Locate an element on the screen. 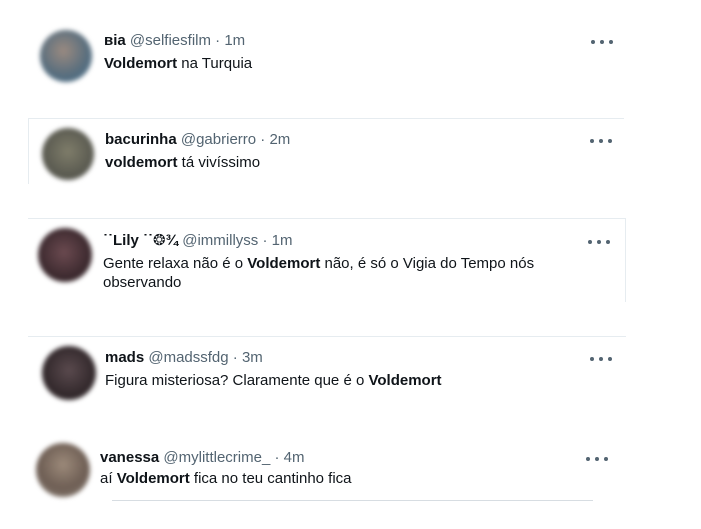 The height and width of the screenshot is (529, 701). tweet-header: вia @selfiesfilm · 1m is located at coordinates (174, 41).